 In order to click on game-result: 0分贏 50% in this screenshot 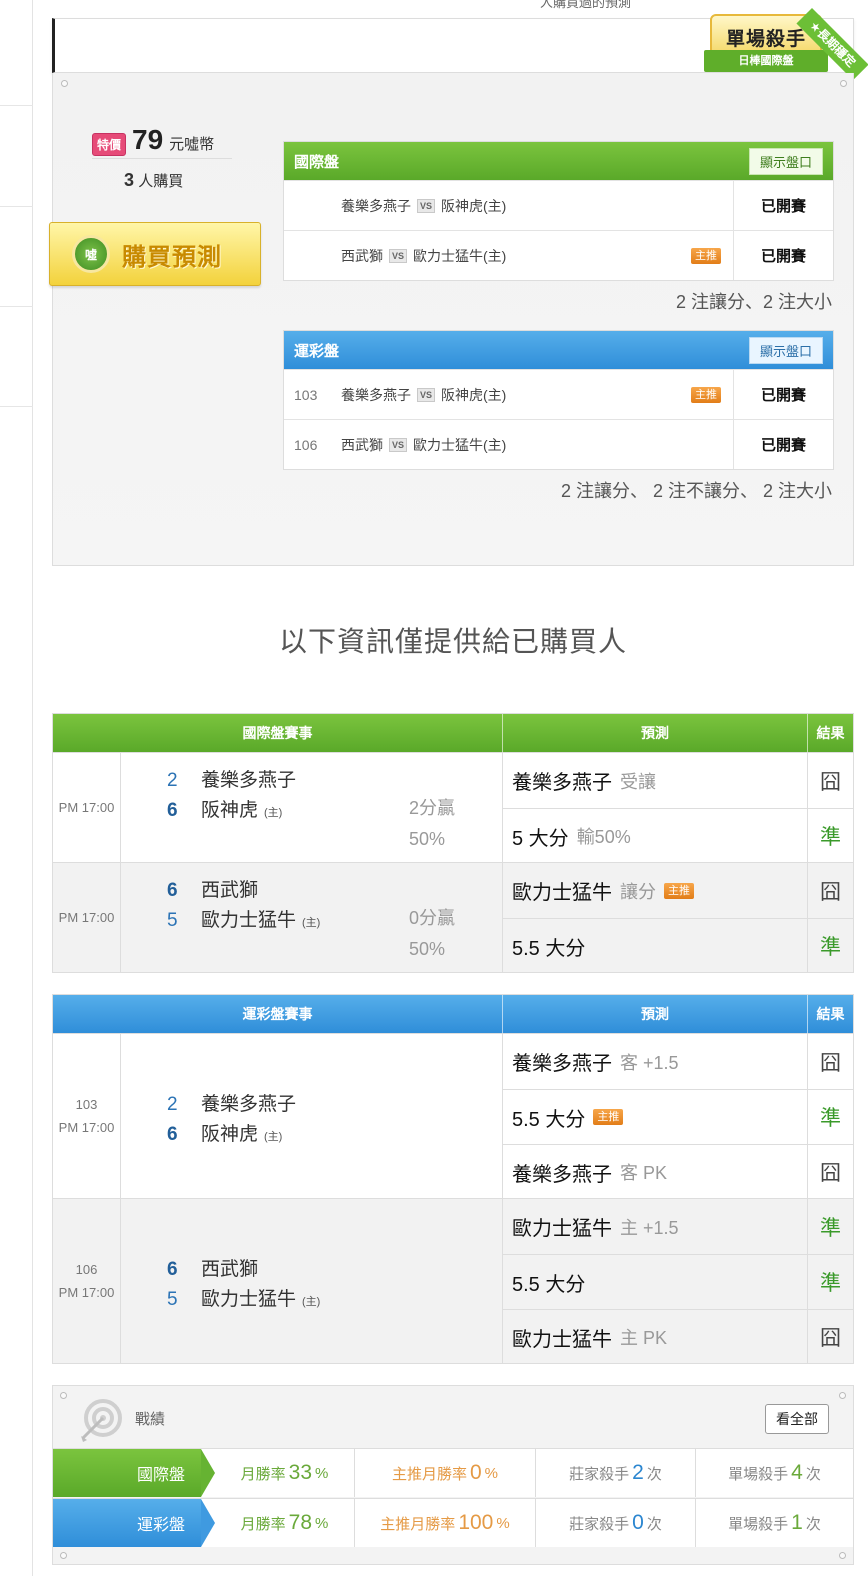, I will do `click(432, 934)`.